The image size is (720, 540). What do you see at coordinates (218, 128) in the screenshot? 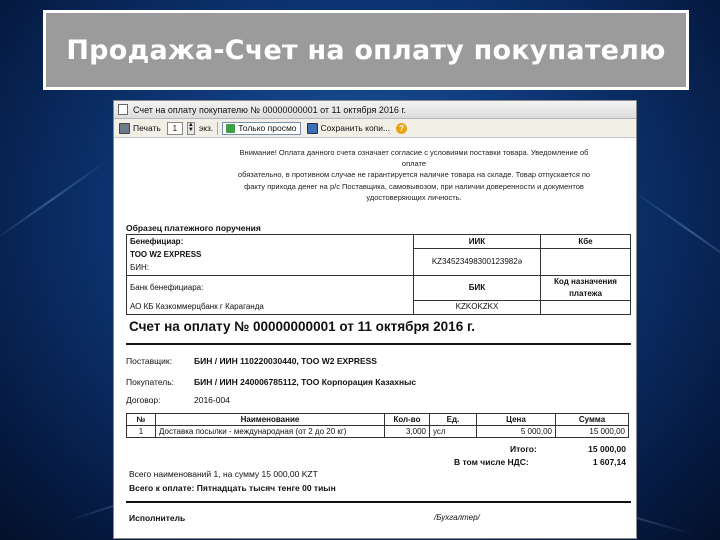
I see `toolbar-divider` at bounding box center [218, 128].